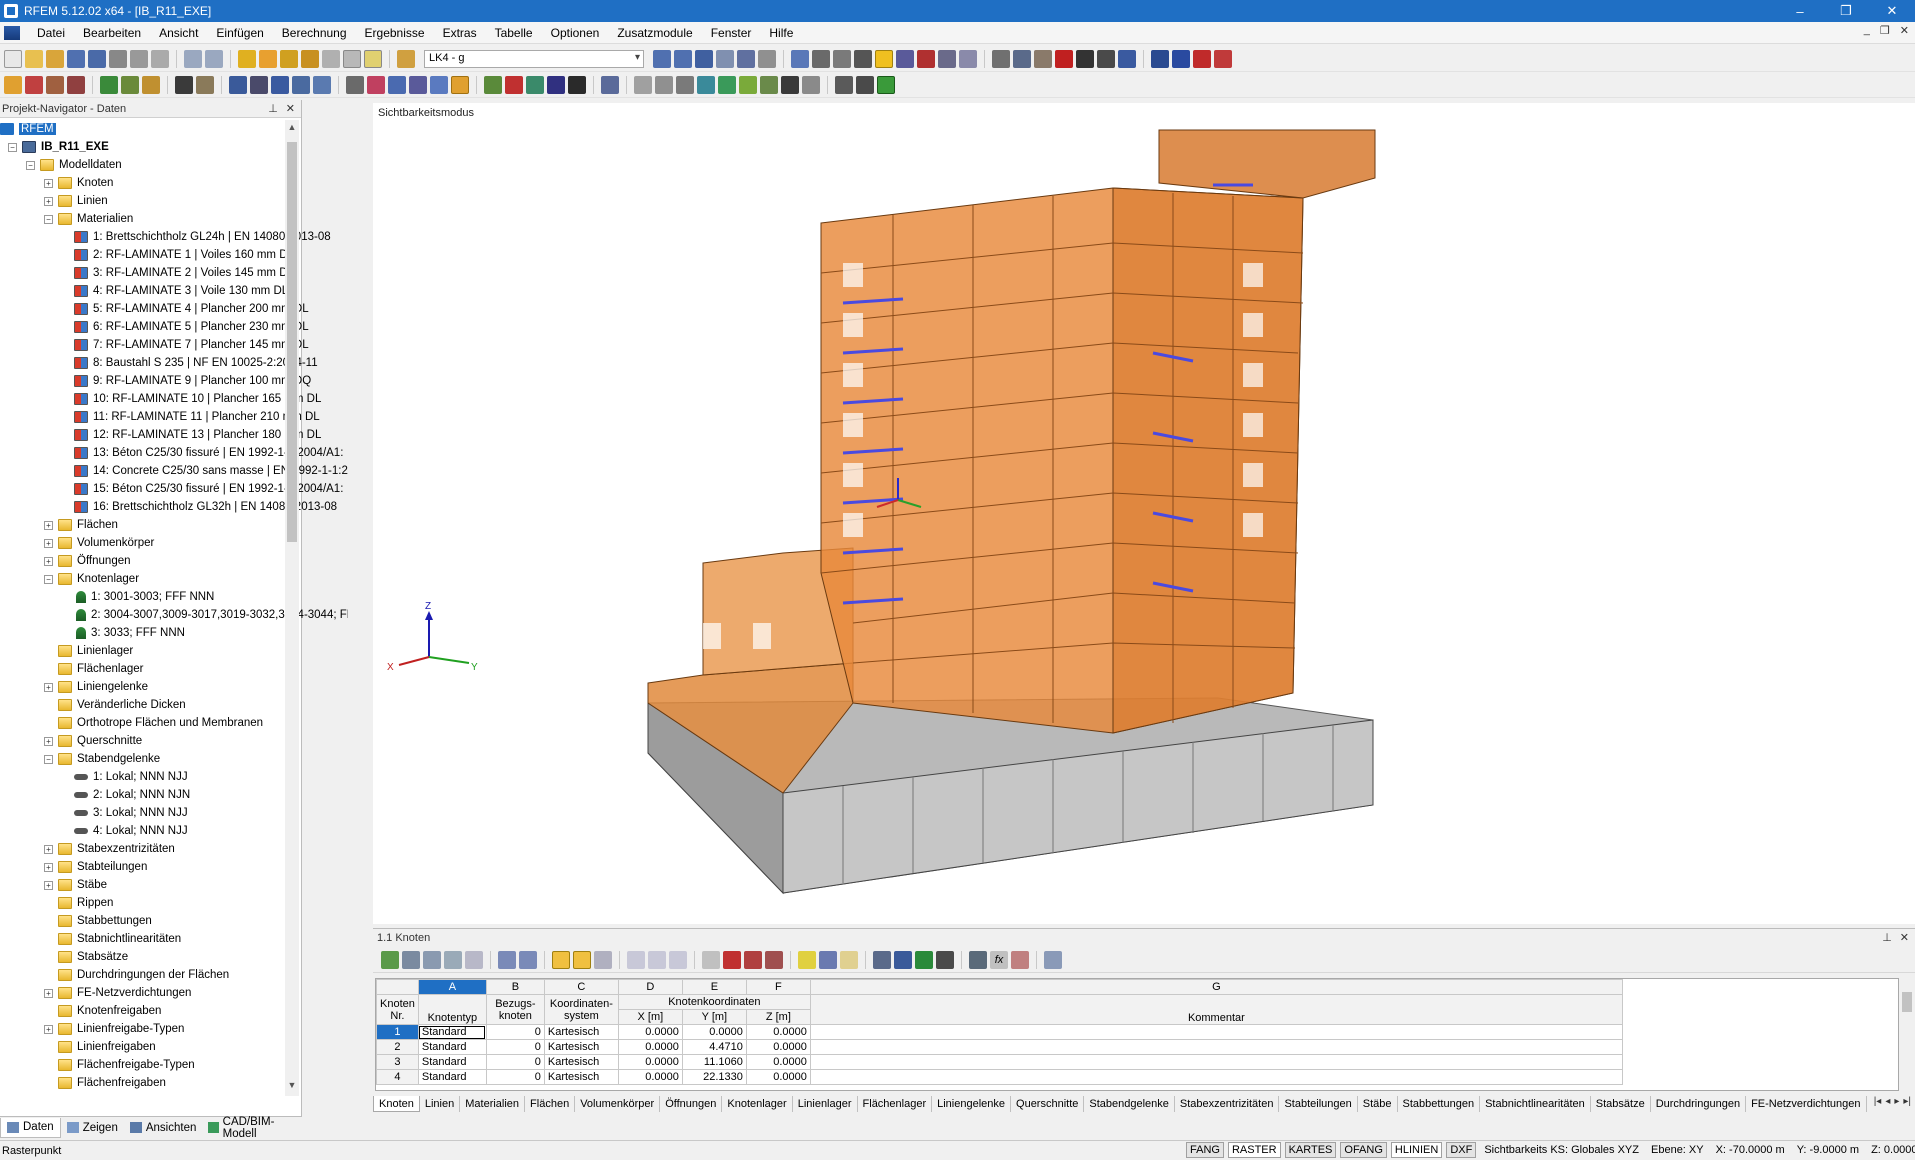  Describe the element at coordinates (807, 959) in the screenshot. I see `table-color-icon` at that location.